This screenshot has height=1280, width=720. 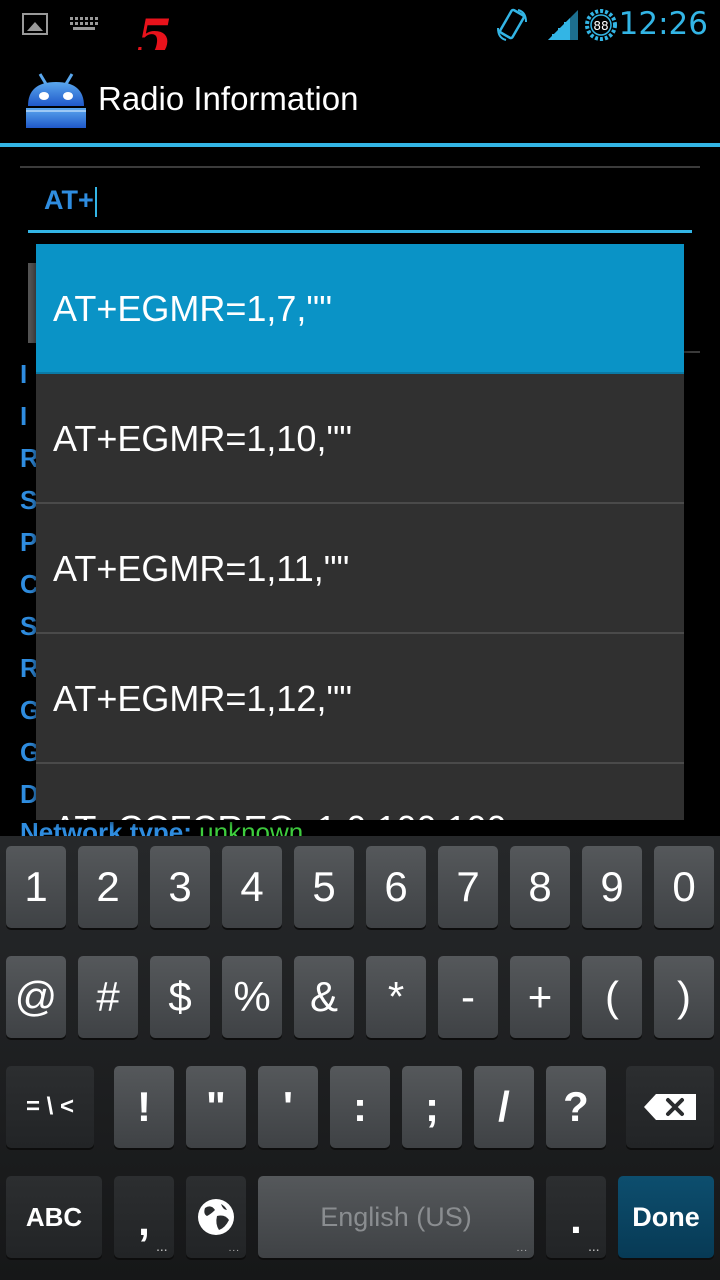 I want to click on at-command-input: AT+, so click(x=360, y=209).